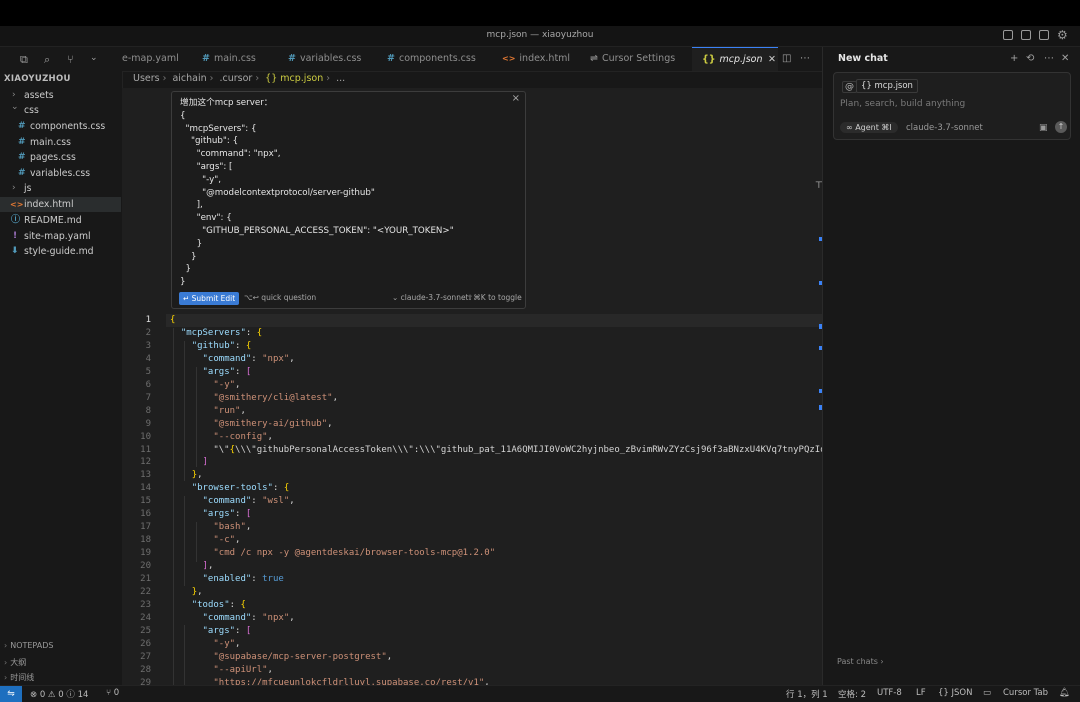  What do you see at coordinates (60, 142) in the screenshot?
I see `tree-item-main-css: # main.css` at bounding box center [60, 142].